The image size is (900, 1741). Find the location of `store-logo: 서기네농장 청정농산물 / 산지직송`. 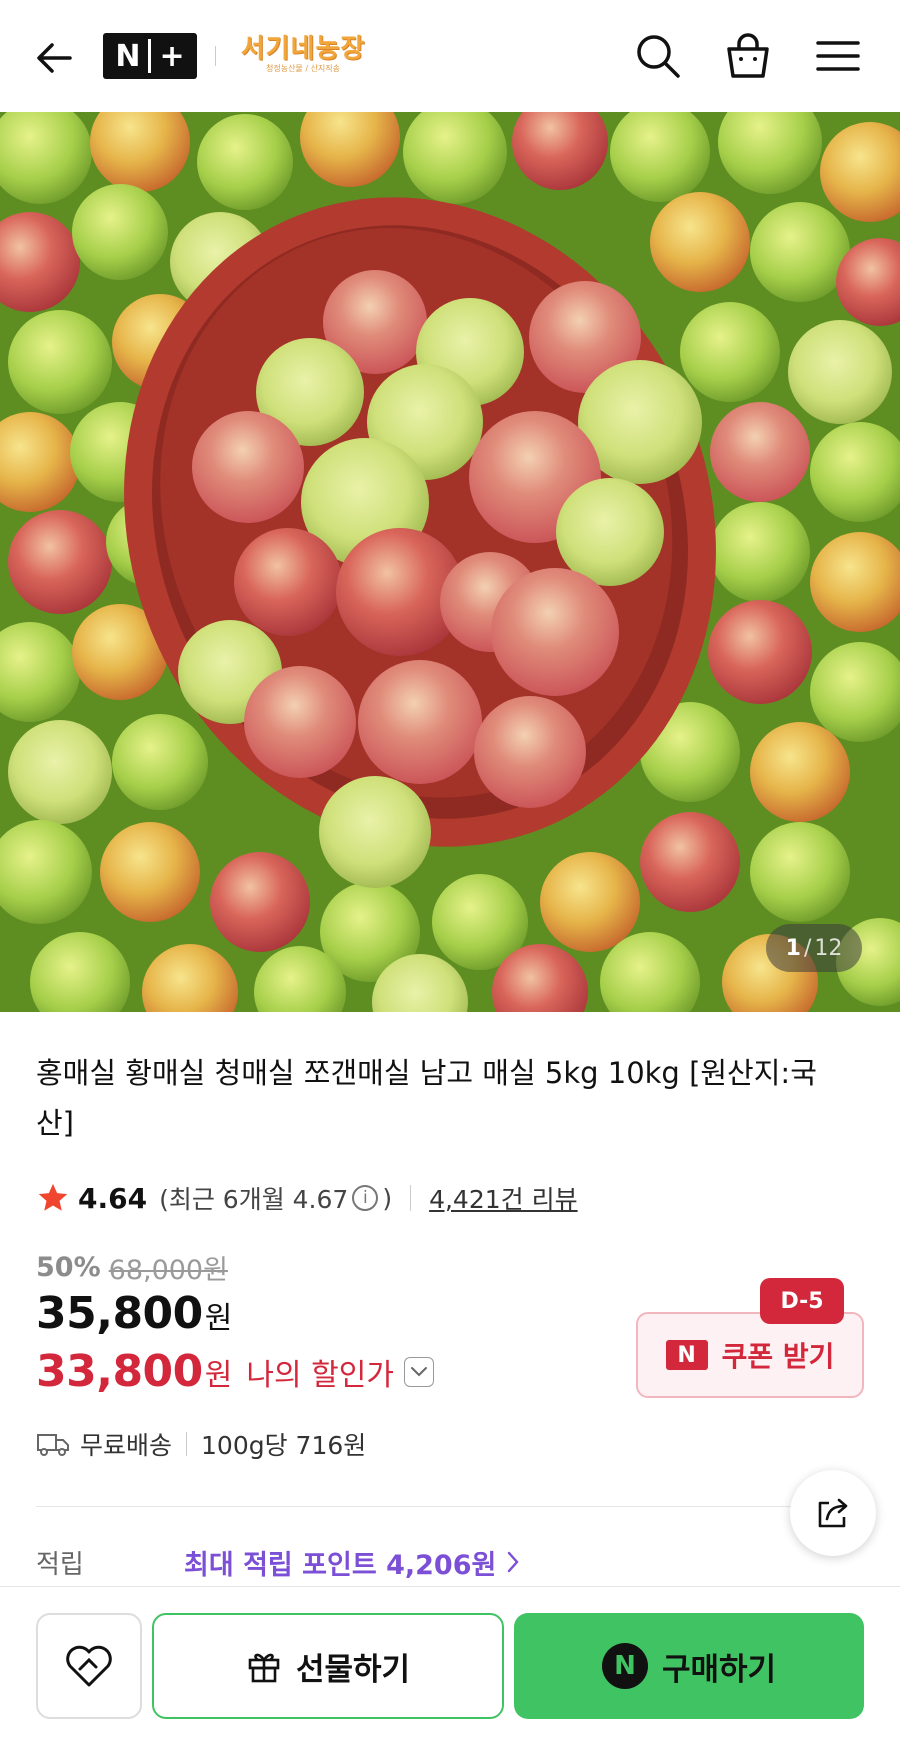

store-logo: 서기네농장 청정농산물 / 산지직송 is located at coordinates (303, 56).